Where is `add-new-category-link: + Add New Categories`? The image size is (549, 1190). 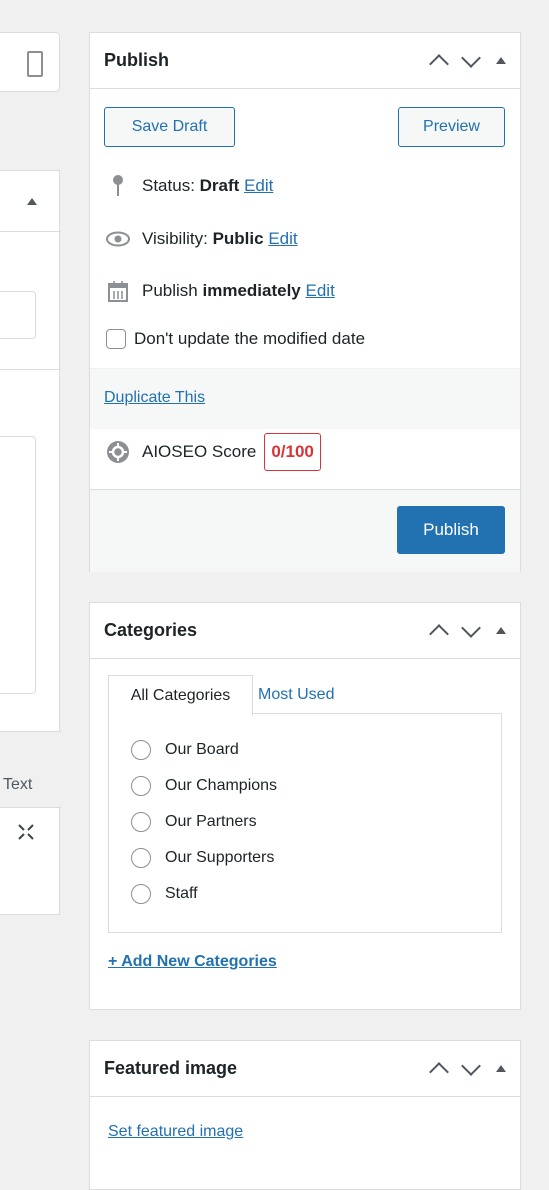 add-new-category-link: + Add New Categories is located at coordinates (192, 962).